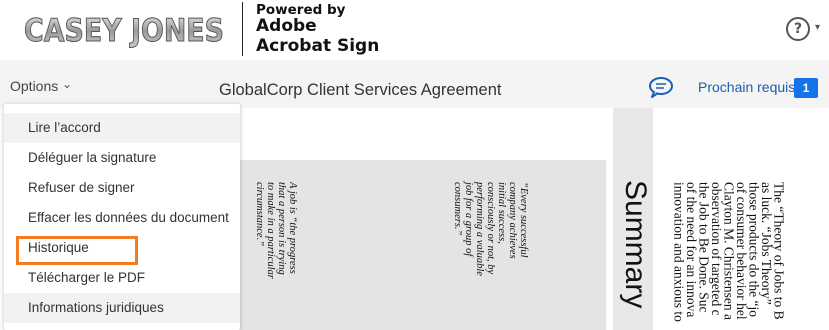 Image resolution: width=829 pixels, height=330 pixels. What do you see at coordinates (122, 128) in the screenshot?
I see `menu-item-read-agreement: Lire l’accord` at bounding box center [122, 128].